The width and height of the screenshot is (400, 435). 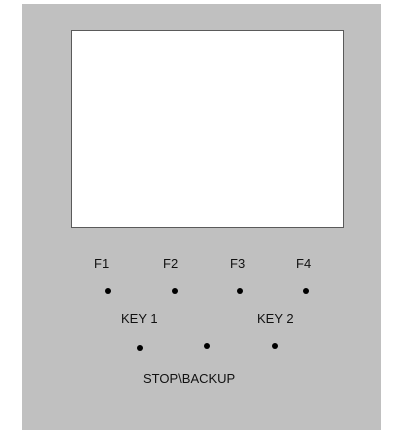 What do you see at coordinates (304, 263) in the screenshot?
I see `f4-label: F4` at bounding box center [304, 263].